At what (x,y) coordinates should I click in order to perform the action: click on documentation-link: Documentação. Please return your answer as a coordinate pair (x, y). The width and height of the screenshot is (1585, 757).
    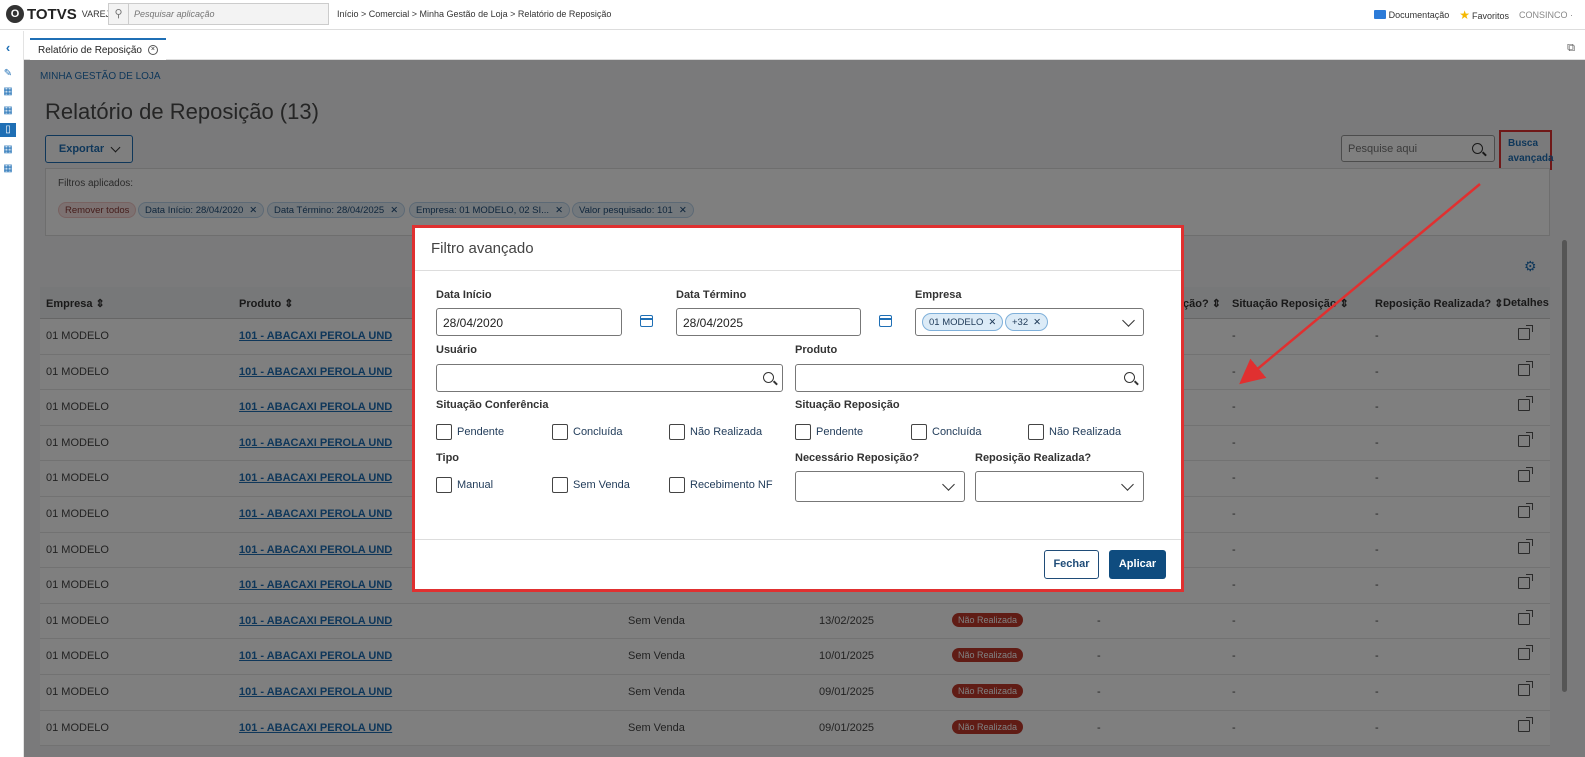
    Looking at the image, I should click on (1411, 15).